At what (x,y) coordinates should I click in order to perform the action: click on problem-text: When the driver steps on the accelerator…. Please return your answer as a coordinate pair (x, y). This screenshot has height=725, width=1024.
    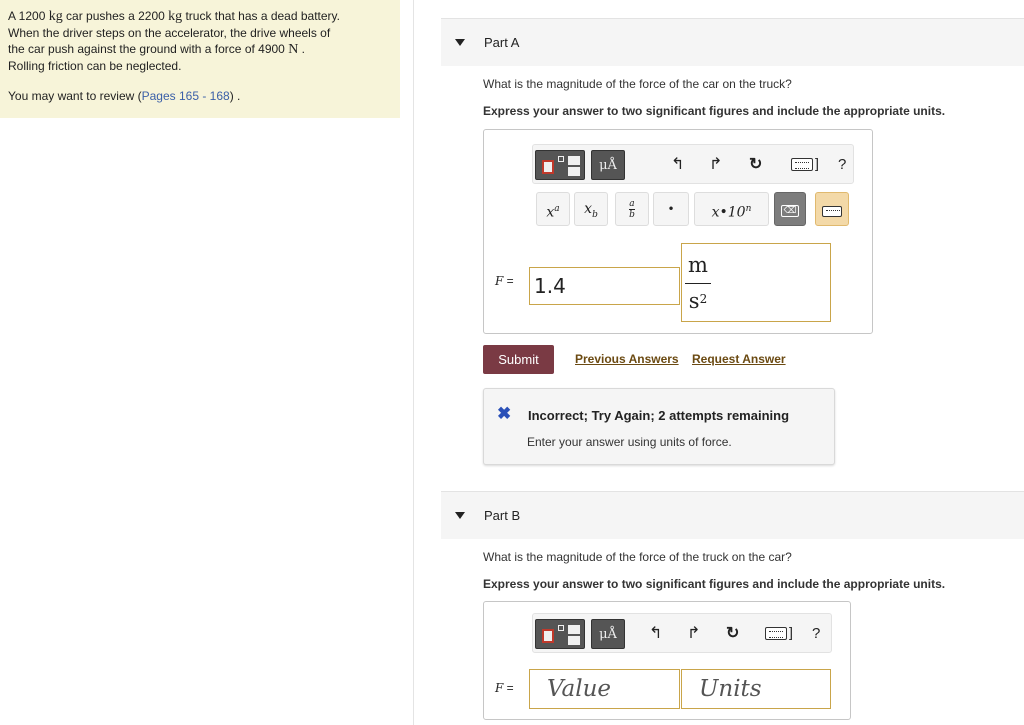
    Looking at the image, I should click on (169, 33).